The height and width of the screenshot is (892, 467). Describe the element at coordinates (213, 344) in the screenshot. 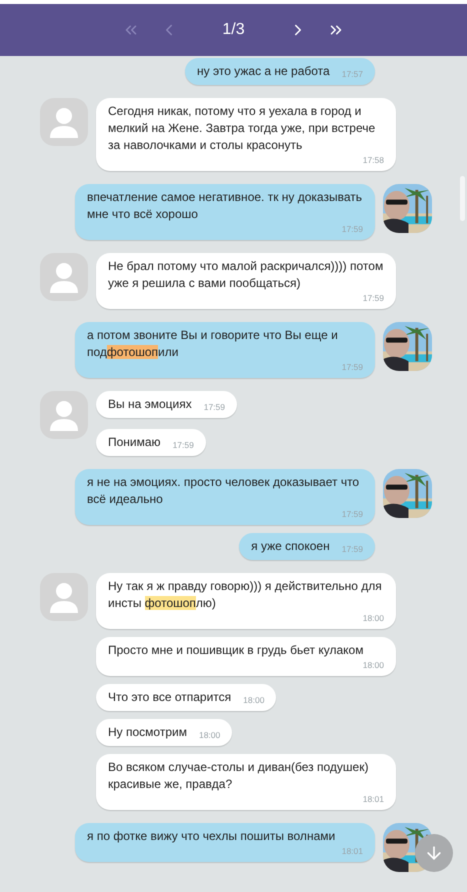

I see `message-text: а потом звоните Вы и говорите что Вы еще и подфотошопили` at that location.